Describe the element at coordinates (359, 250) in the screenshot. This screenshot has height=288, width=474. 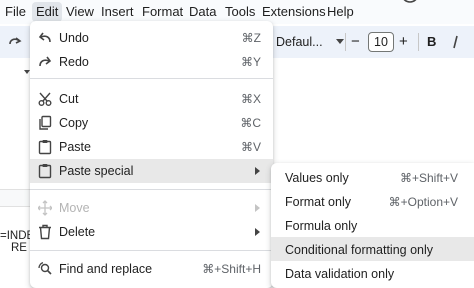
I see `submenu-item-label: Conditional formatting only` at that location.